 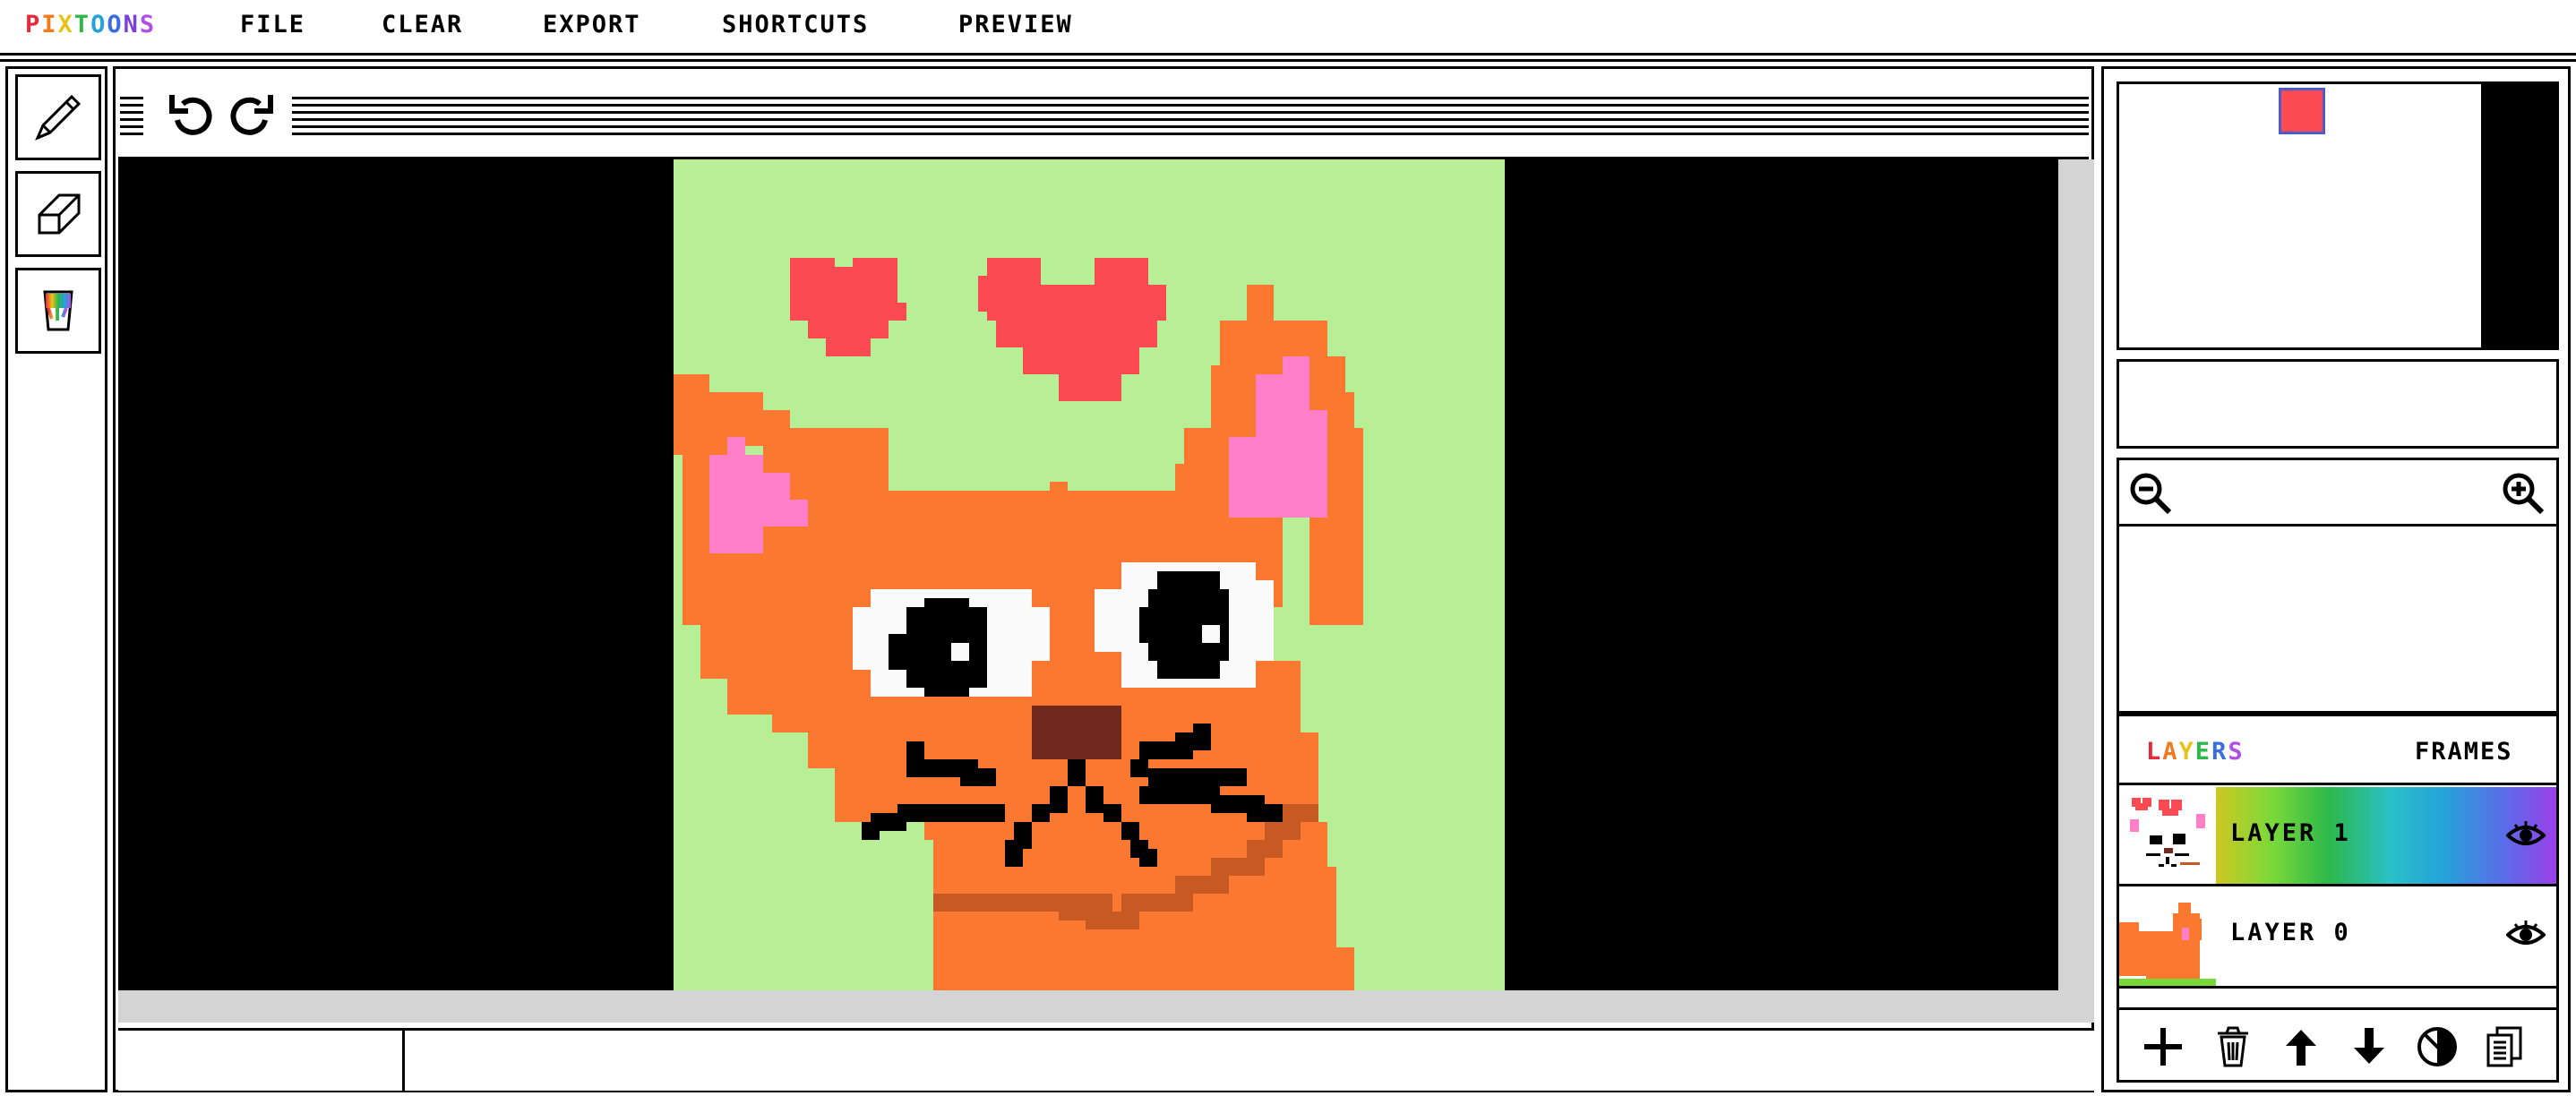 What do you see at coordinates (795, 25) in the screenshot?
I see `shortcuts-menu: SHORTCUTS` at bounding box center [795, 25].